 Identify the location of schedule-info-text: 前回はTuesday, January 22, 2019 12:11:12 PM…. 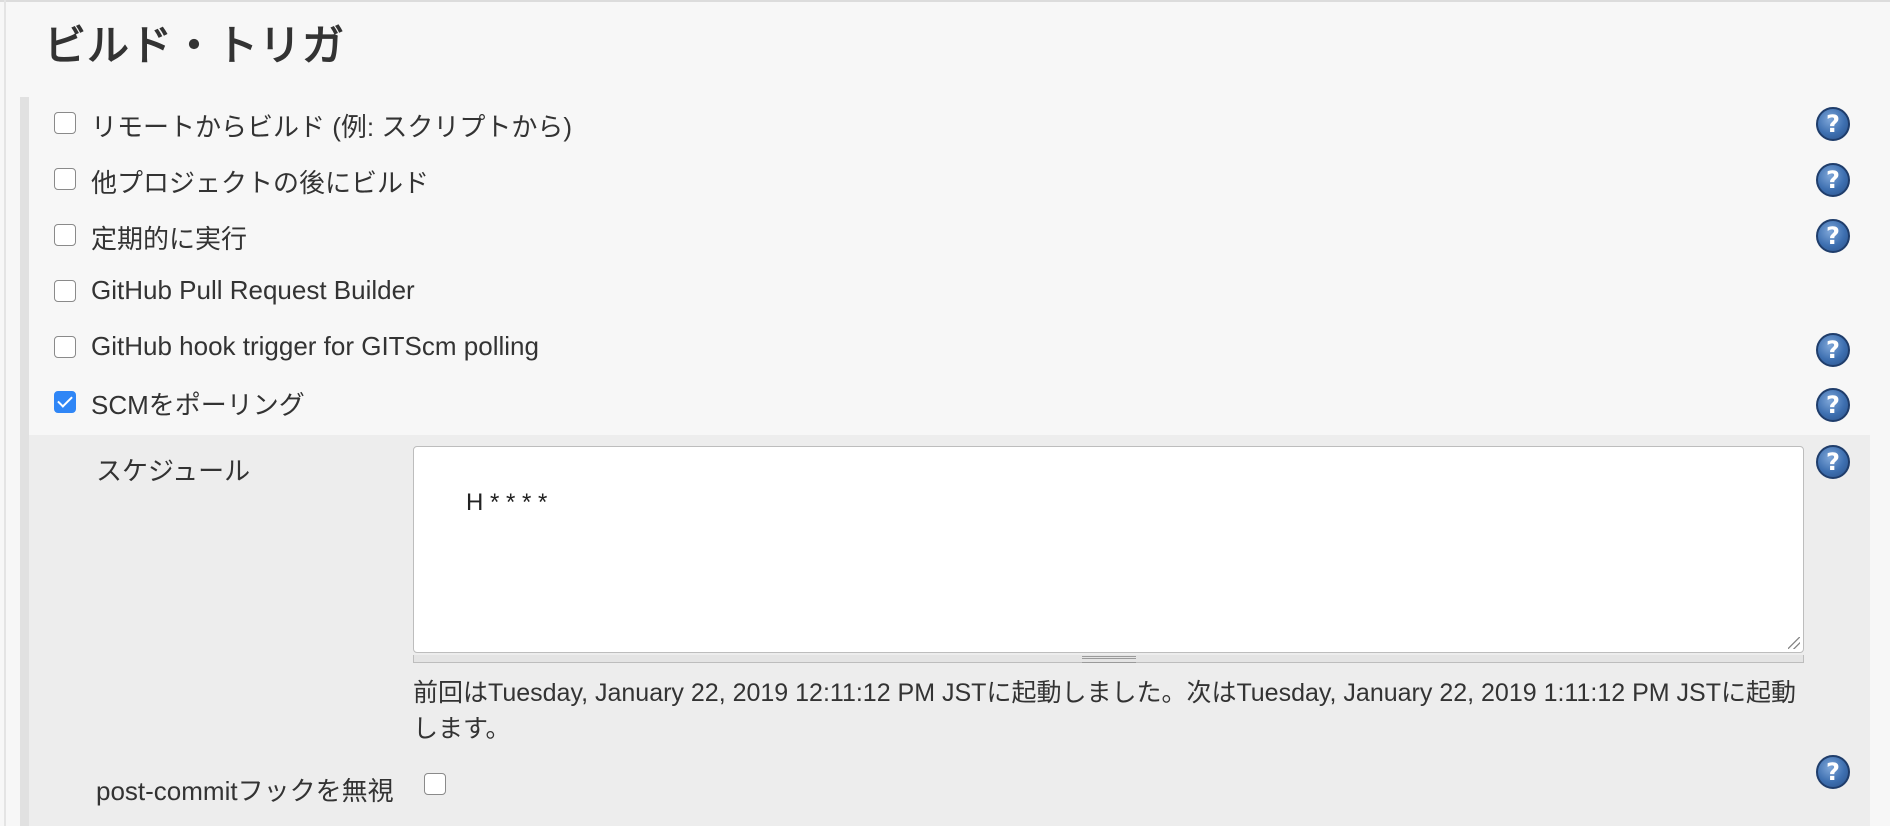
(1104, 711).